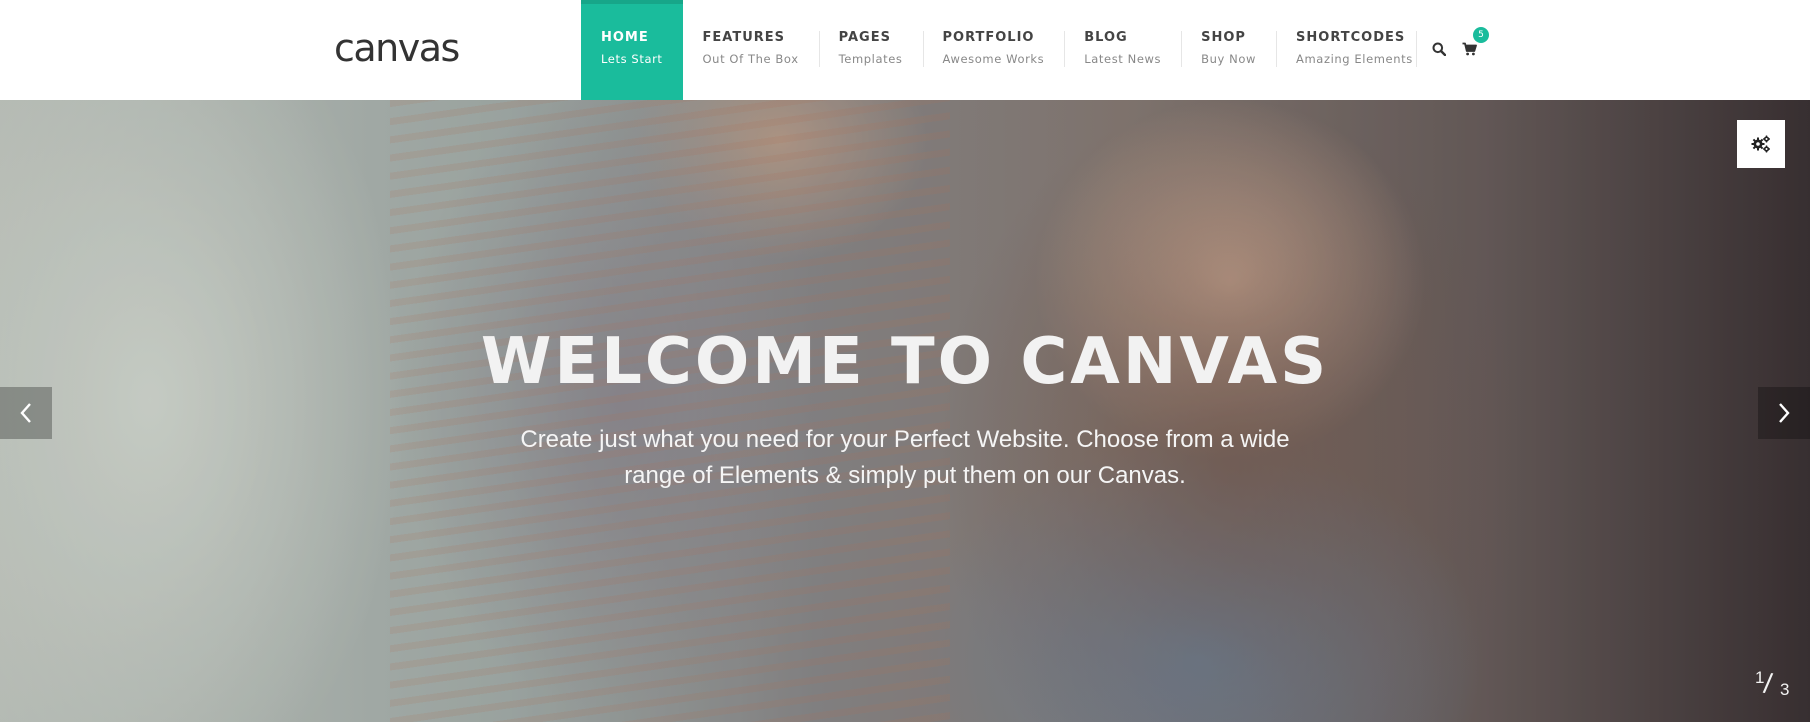  I want to click on nav-item-sublabel: Amazing Elements, so click(1354, 59).